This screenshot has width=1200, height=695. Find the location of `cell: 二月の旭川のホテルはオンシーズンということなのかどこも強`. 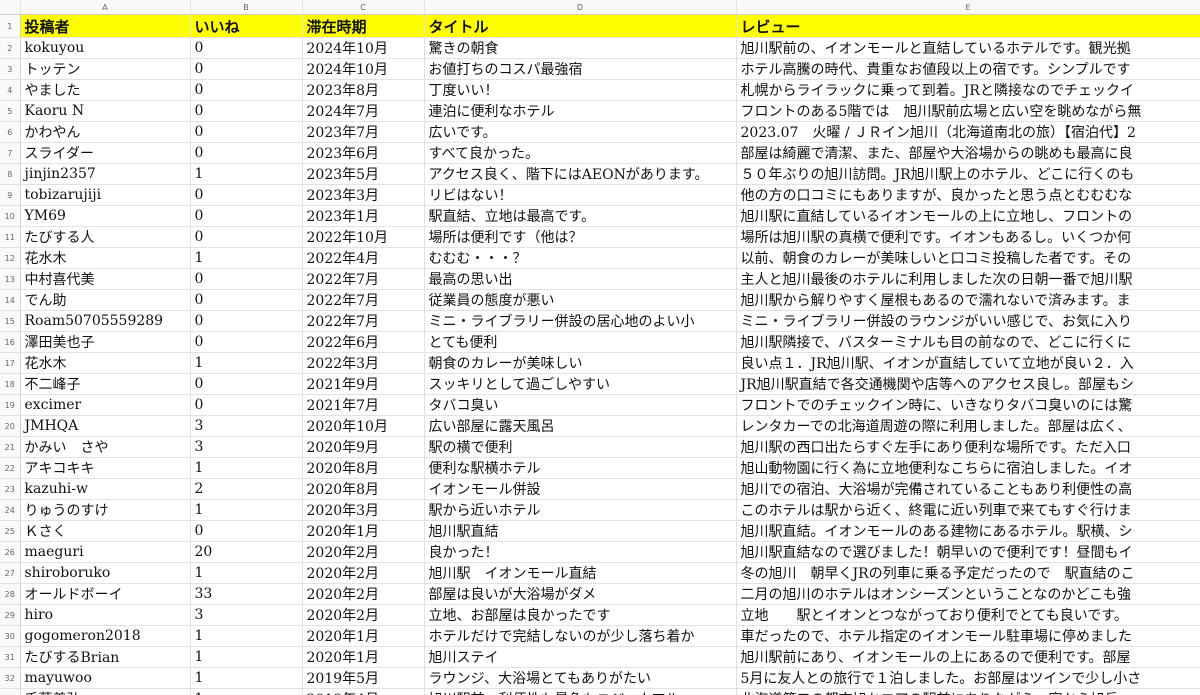

cell: 二月の旭川のホテルはオンシーズンということなのかどこも強 is located at coordinates (968, 594).